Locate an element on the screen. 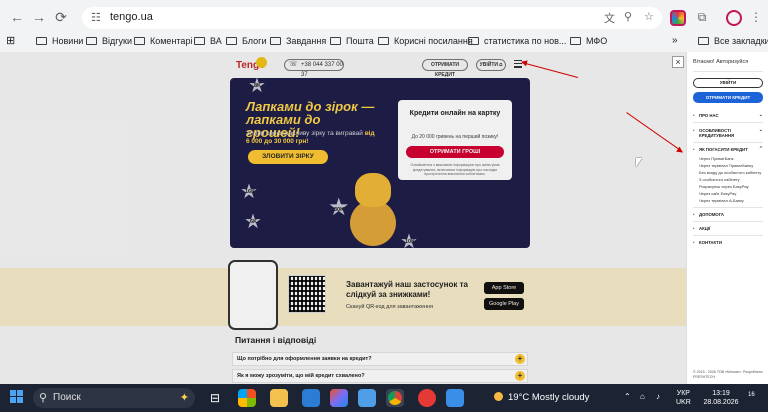 Image resolution: width=768 pixels, height=412 pixels. menu-item-promos: АКЦІЇ is located at coordinates (728, 228).